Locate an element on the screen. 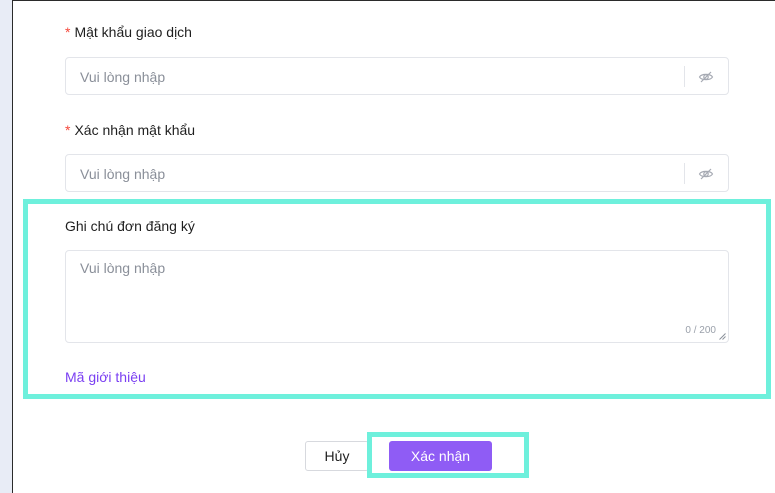 The image size is (775, 493). password-input: Vui lòng nhập is located at coordinates (397, 76).